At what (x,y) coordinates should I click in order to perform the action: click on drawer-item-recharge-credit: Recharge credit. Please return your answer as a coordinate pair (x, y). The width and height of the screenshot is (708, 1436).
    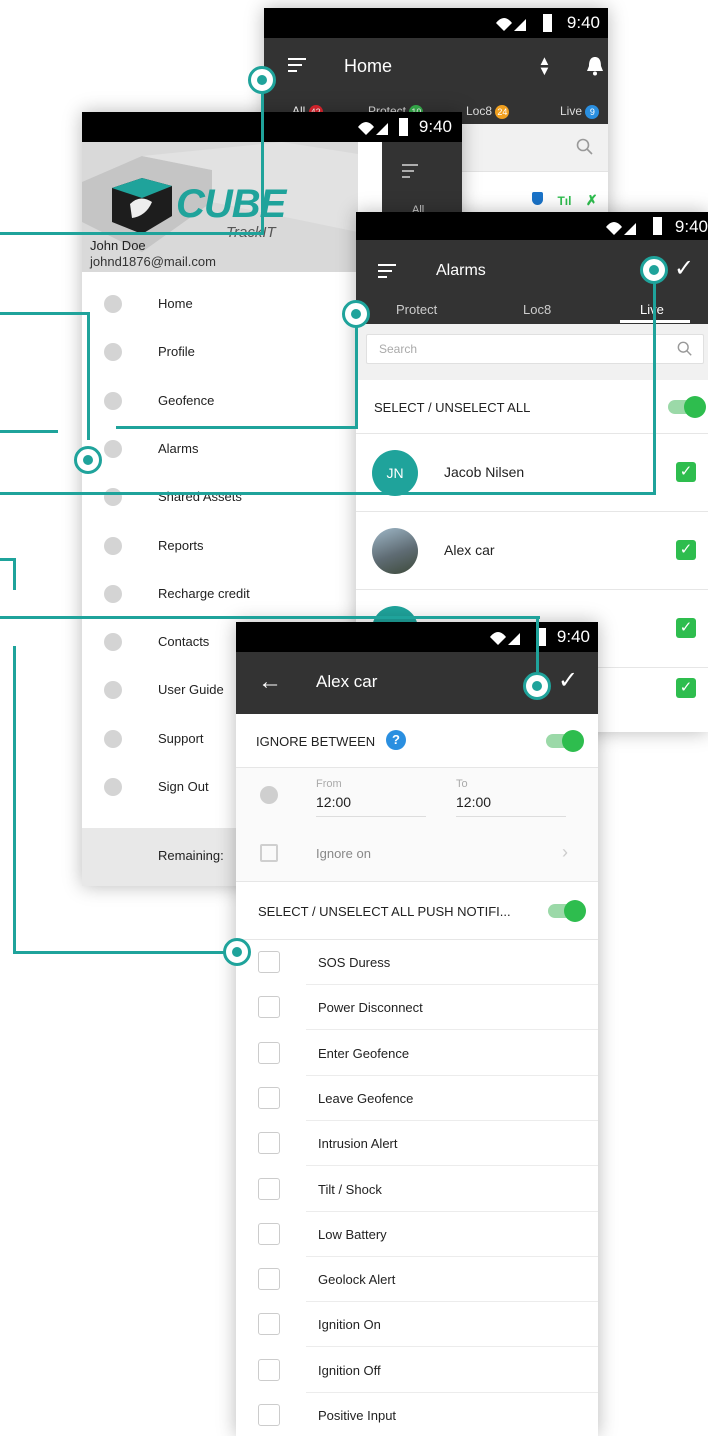
    Looking at the image, I should click on (220, 594).